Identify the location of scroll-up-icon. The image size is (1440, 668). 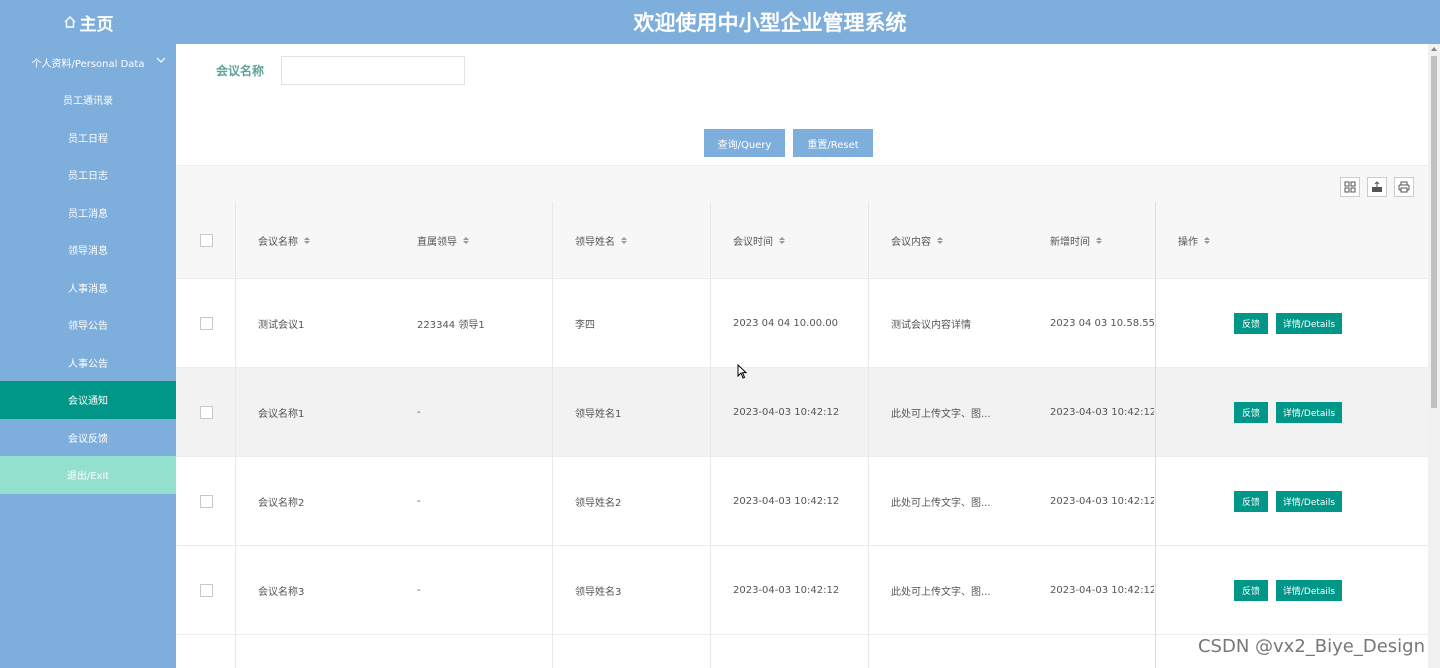
(1434, 49).